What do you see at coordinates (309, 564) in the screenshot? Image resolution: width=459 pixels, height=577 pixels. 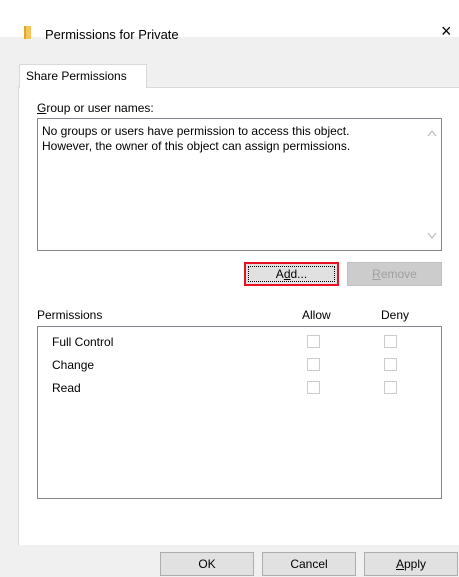 I see `cancel-button: Cancel` at bounding box center [309, 564].